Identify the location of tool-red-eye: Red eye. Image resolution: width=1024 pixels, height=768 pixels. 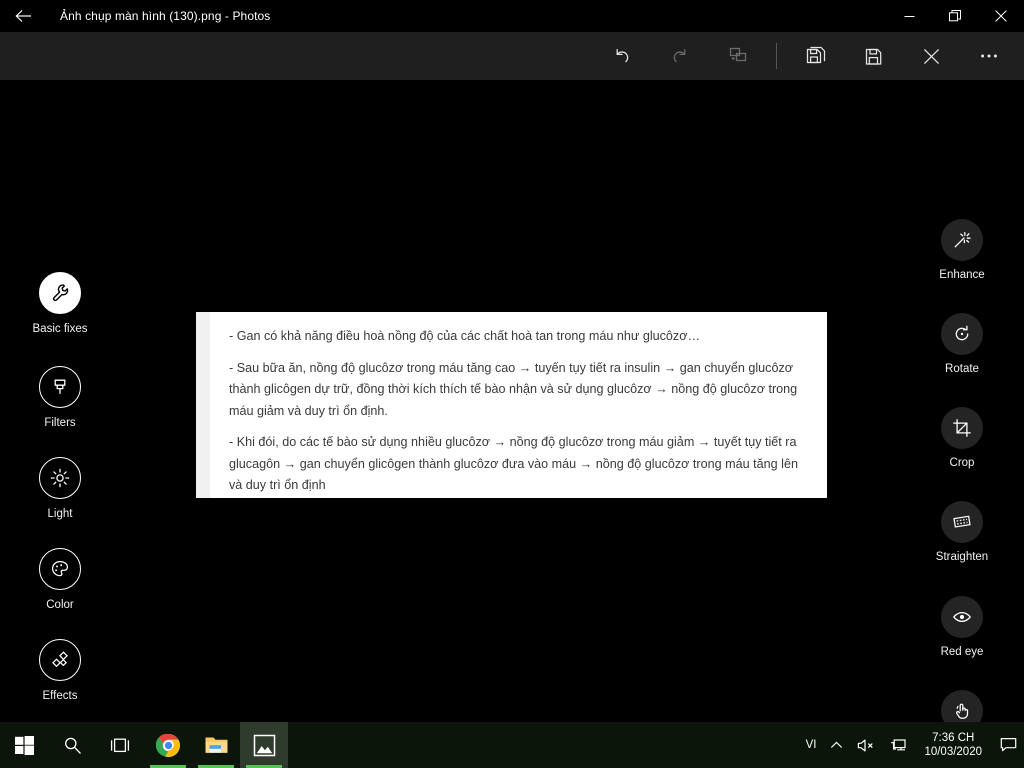
(962, 627).